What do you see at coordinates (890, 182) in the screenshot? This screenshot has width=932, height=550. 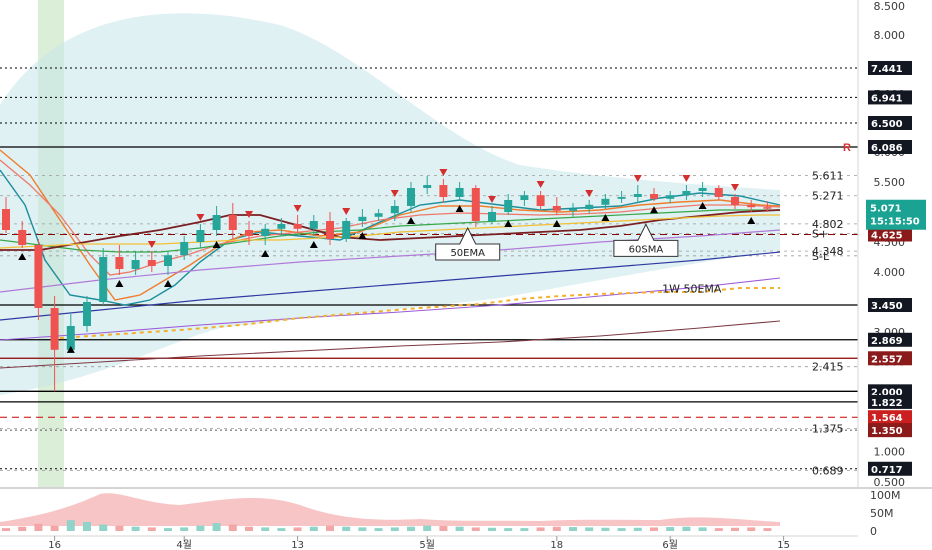 I see `price-tick-4: 5.500` at bounding box center [890, 182].